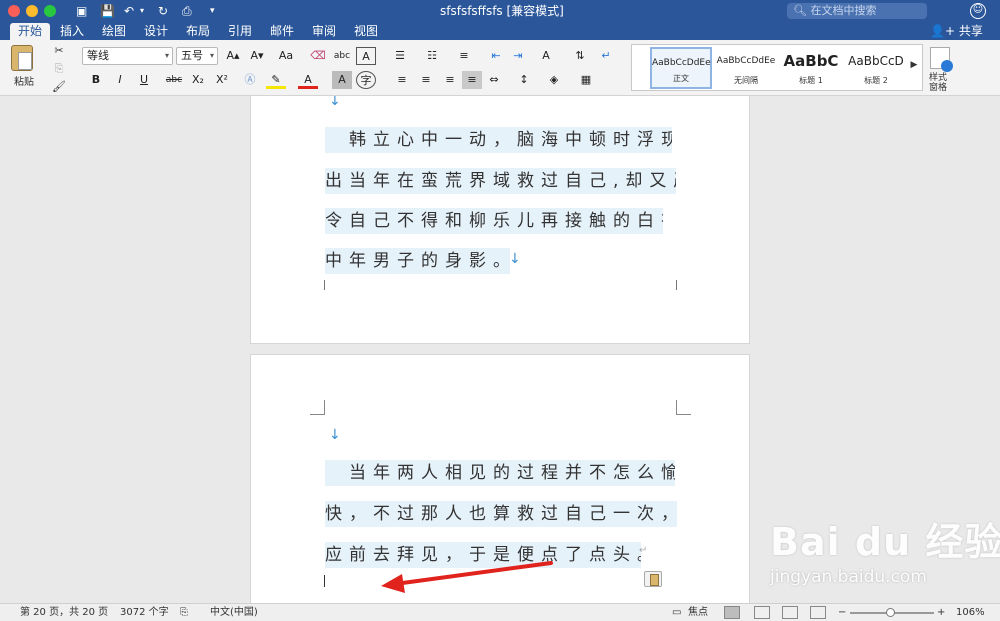 The width and height of the screenshot is (1000, 621). What do you see at coordinates (681, 63) in the screenshot?
I see `style-preview: AaBbCcDdEe` at bounding box center [681, 63].